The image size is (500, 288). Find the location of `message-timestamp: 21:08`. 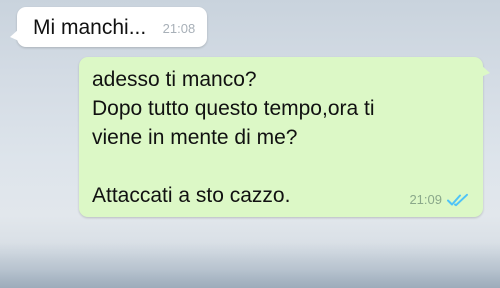

message-timestamp: 21:08 is located at coordinates (179, 28).